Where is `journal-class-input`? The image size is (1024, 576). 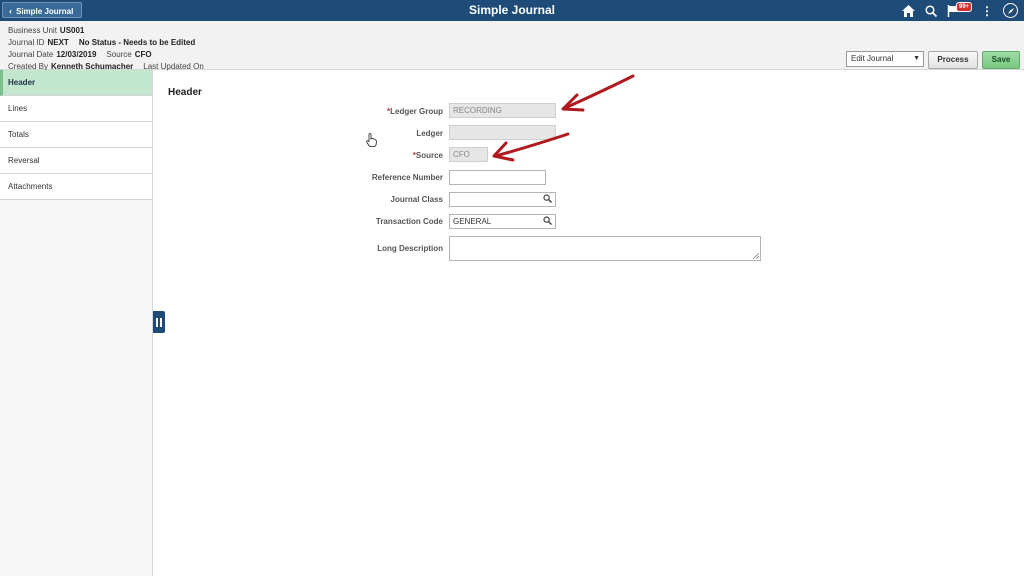
journal-class-input is located at coordinates (502, 199).